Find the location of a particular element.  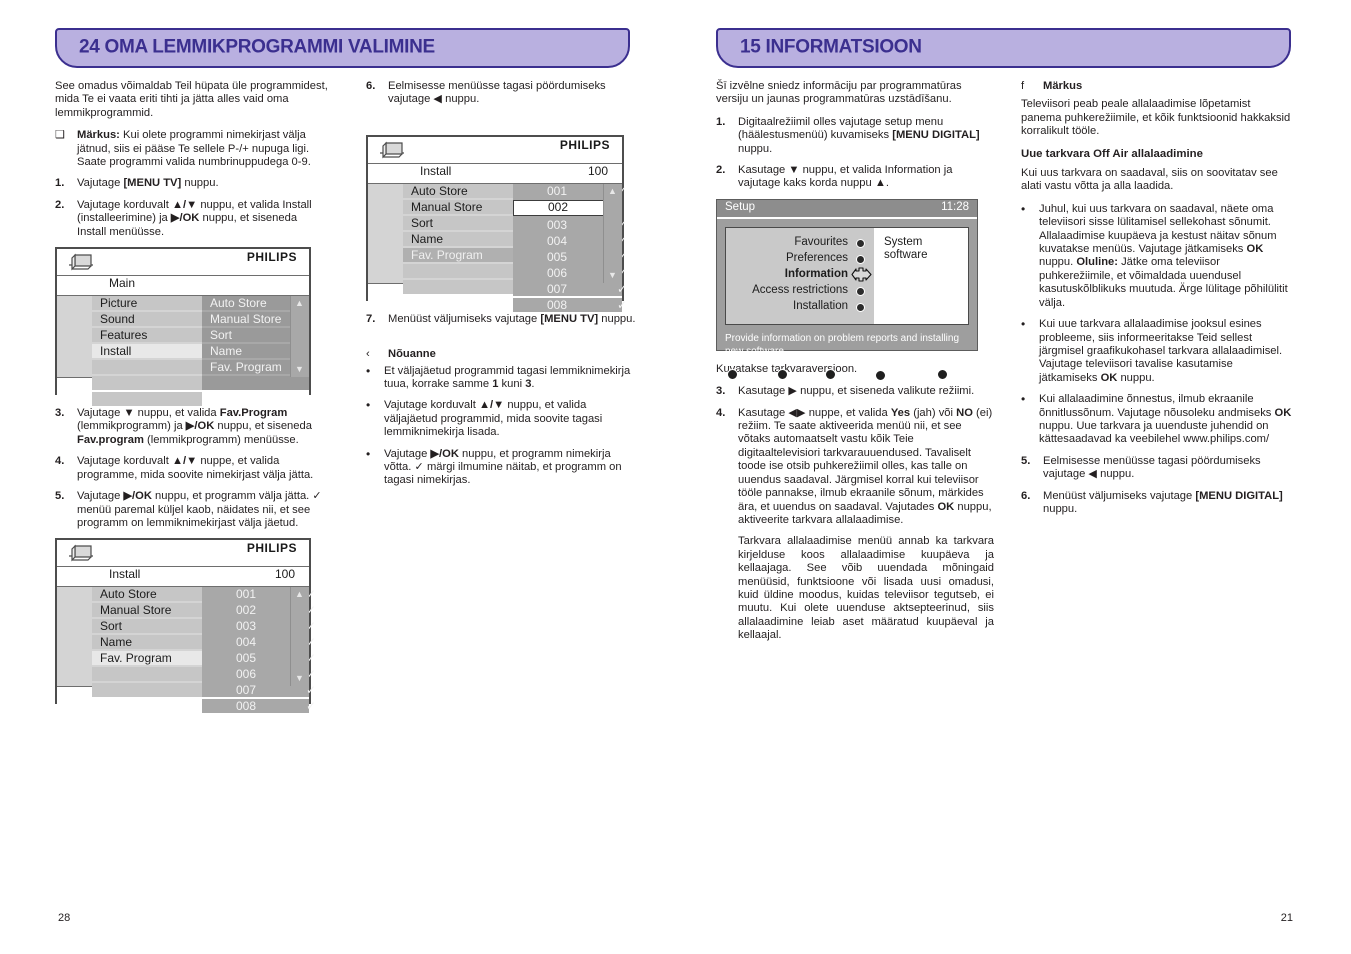

tip-1-b1: ▲/▼ is located at coordinates (491, 405).